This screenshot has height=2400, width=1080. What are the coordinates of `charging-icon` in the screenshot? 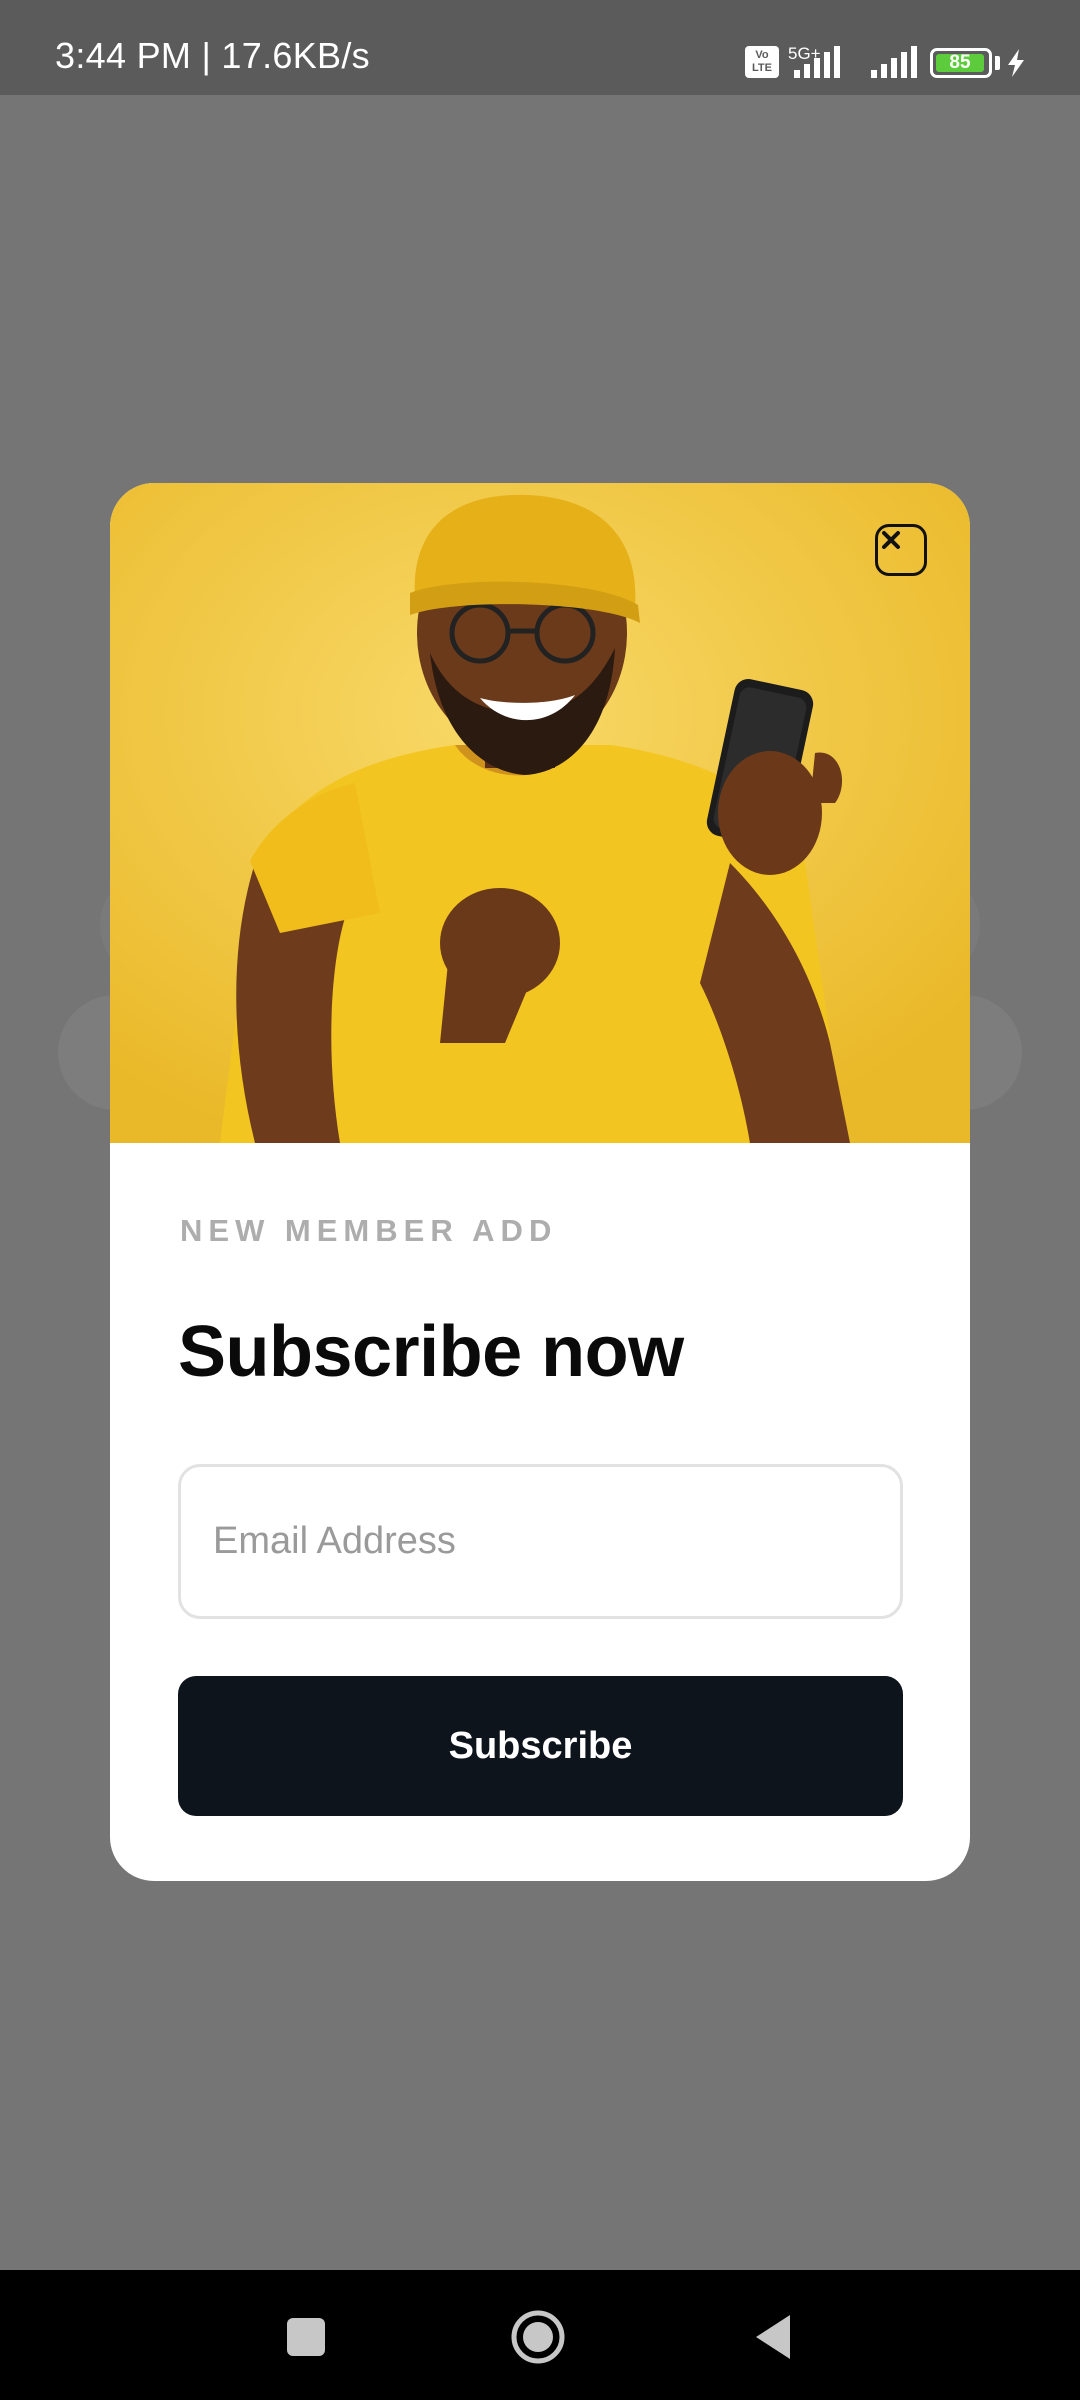 It's located at (1016, 63).